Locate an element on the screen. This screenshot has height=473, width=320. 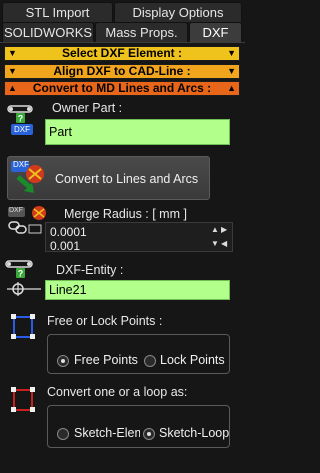
owner-part-label: Owner Part : is located at coordinates (87, 108).